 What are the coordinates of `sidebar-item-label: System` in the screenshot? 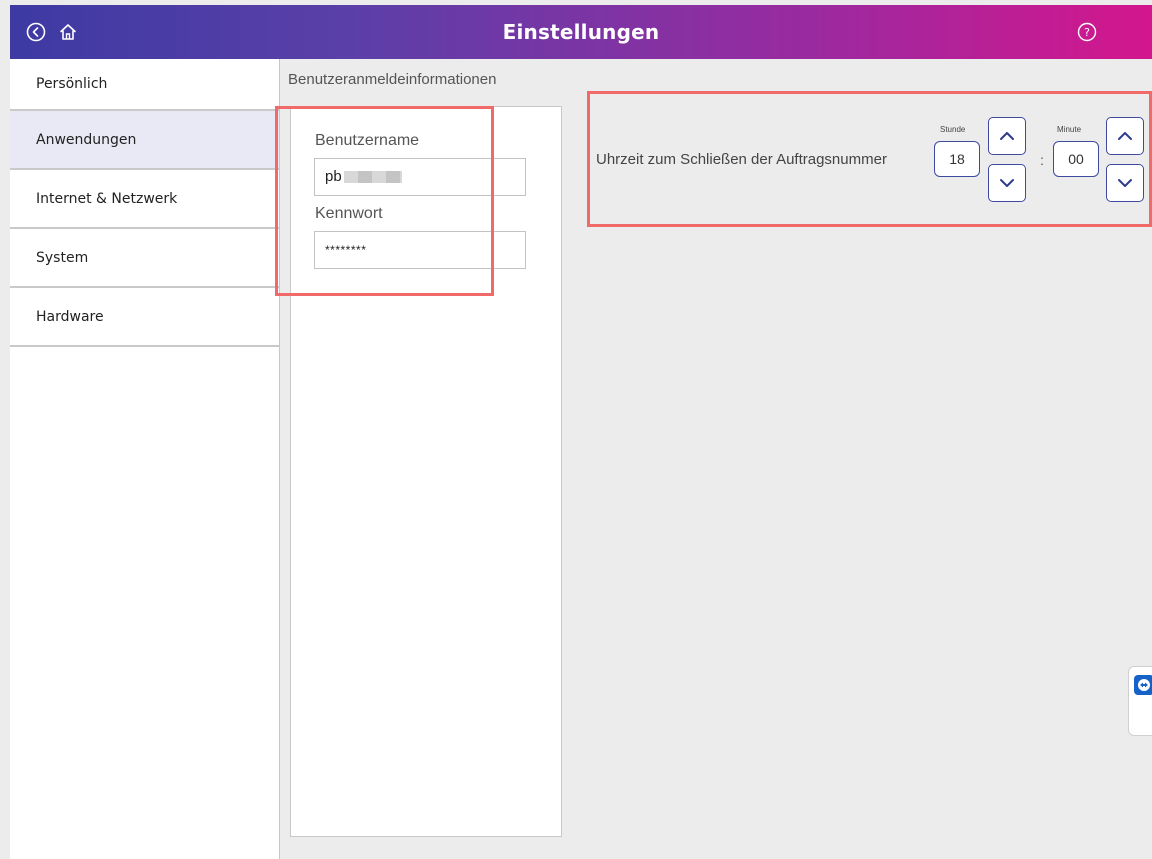 It's located at (62, 257).